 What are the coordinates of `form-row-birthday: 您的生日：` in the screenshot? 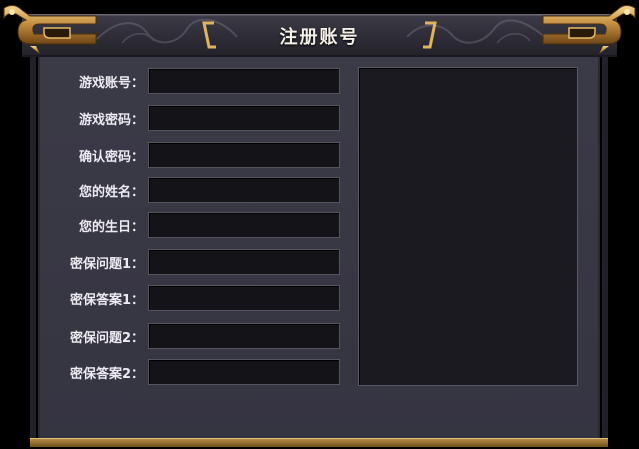 It's located at (190, 225).